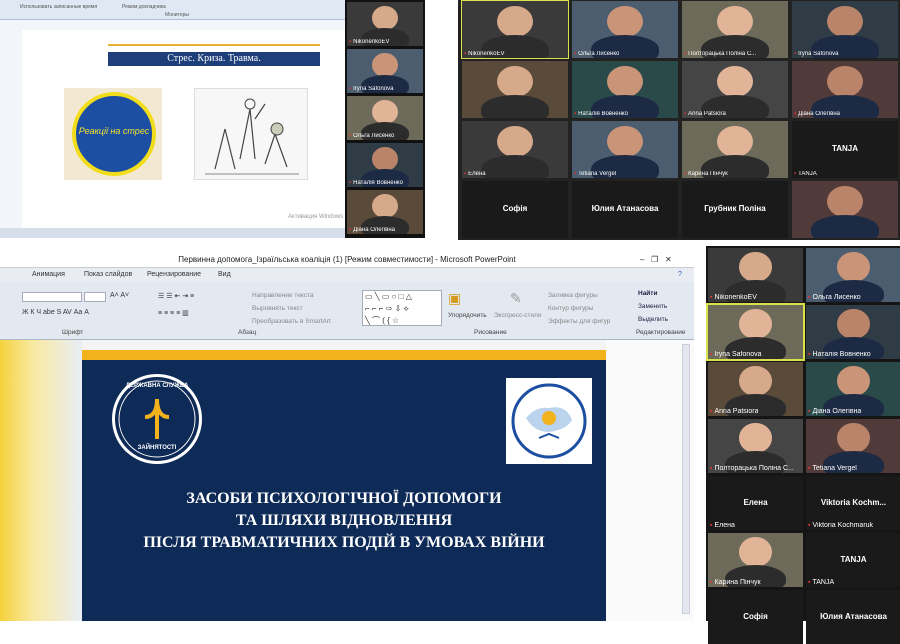 The image size is (900, 644). I want to click on help-icon: ?, so click(680, 274).